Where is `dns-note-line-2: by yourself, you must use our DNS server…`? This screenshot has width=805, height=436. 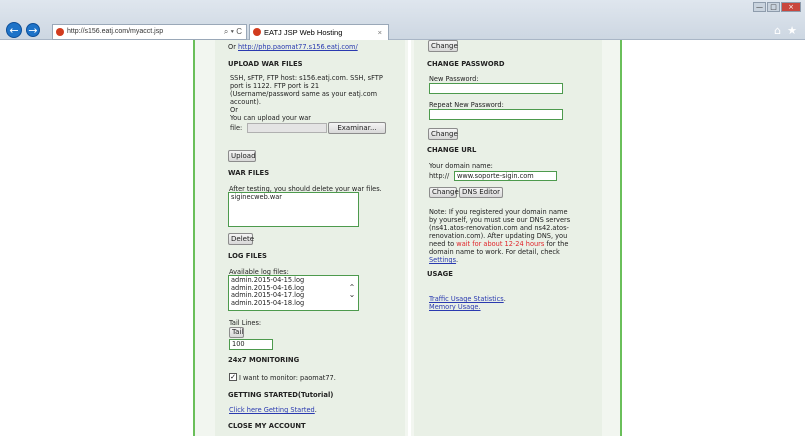 dns-note-line-2: by yourself, you must use our DNS server… is located at coordinates (500, 220).